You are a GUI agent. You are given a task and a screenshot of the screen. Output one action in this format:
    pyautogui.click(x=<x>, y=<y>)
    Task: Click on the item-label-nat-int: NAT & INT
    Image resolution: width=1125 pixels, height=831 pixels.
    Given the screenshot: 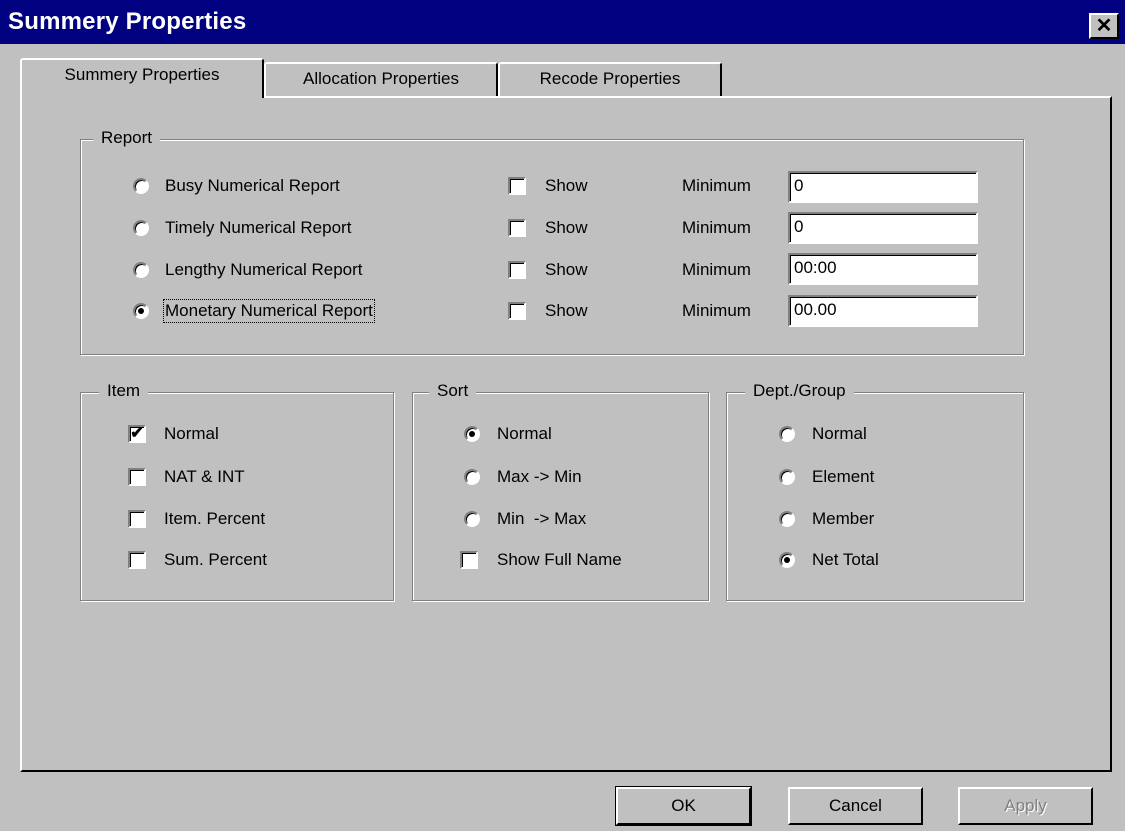 What is the action you would take?
    pyautogui.click(x=204, y=477)
    